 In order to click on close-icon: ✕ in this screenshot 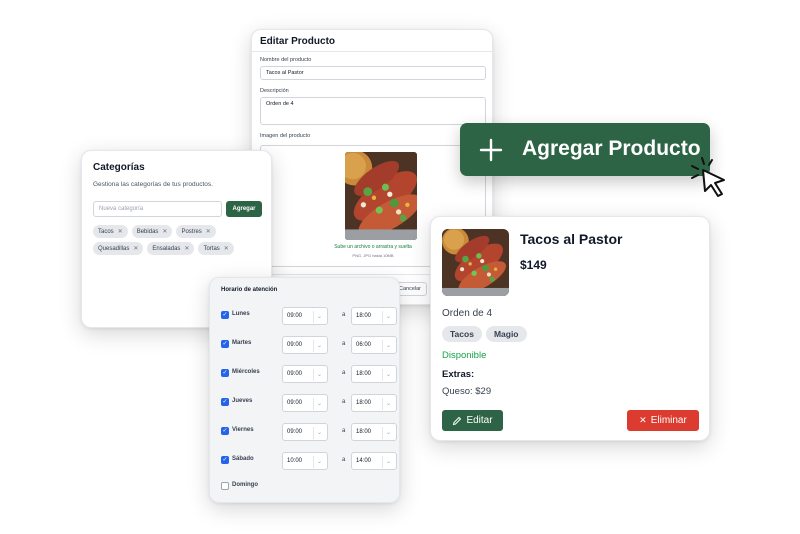, I will do `click(643, 420)`.